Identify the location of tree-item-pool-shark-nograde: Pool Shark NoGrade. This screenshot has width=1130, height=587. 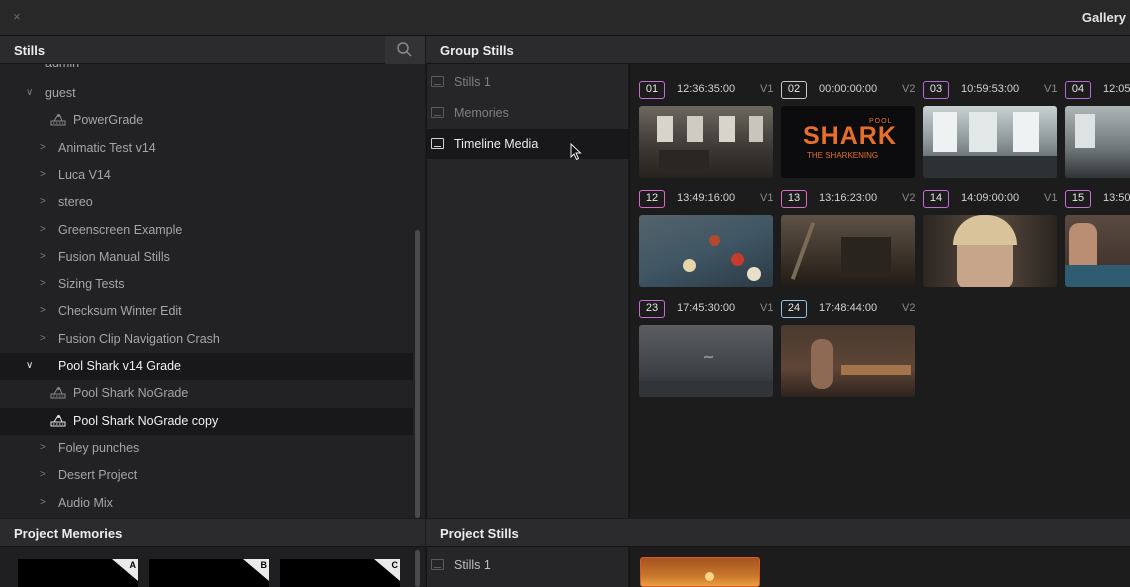
(206, 393).